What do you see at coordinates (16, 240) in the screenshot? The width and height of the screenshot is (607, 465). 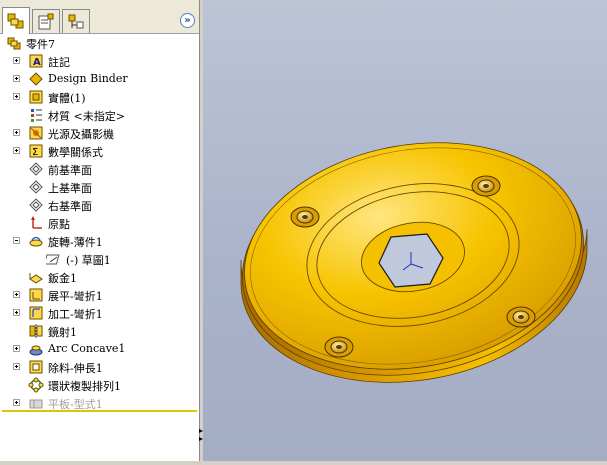 I see `collapse-icon` at bounding box center [16, 240].